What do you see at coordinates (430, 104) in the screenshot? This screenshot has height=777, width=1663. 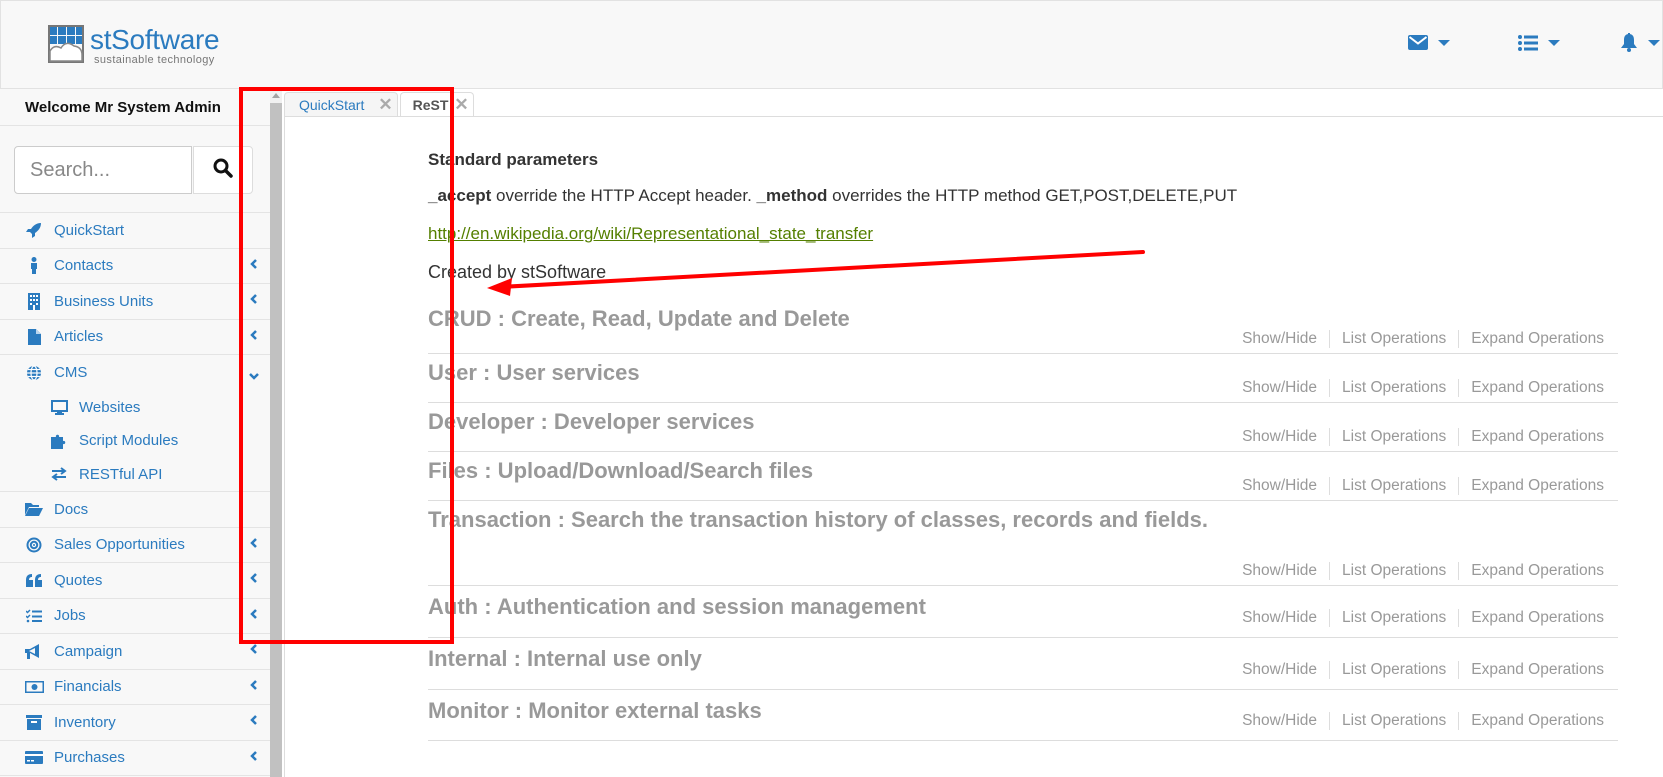 I see `tab-label: ReST` at bounding box center [430, 104].